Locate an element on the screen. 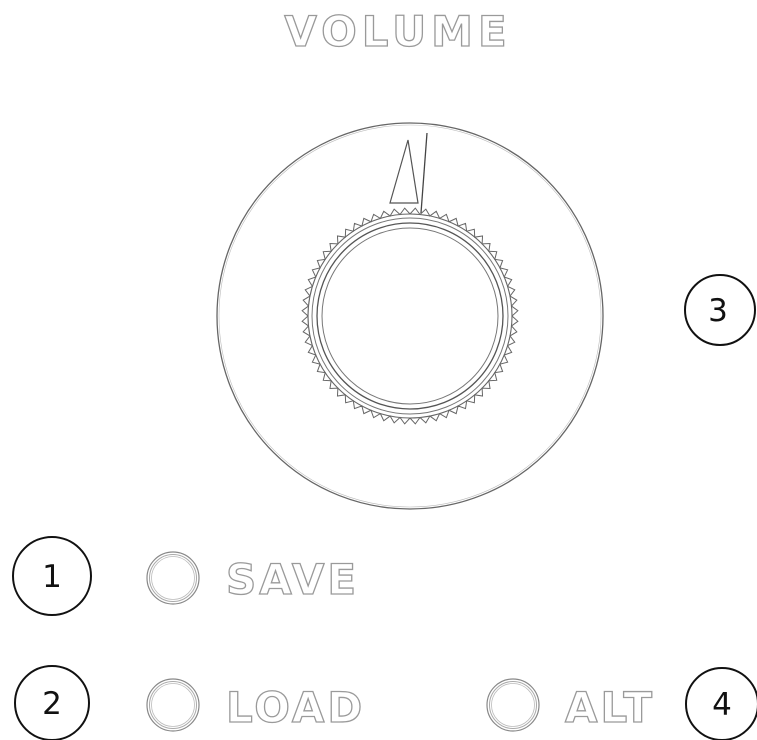 This screenshot has height=740, width=757. callout-2-number: 2 is located at coordinates (52, 704).